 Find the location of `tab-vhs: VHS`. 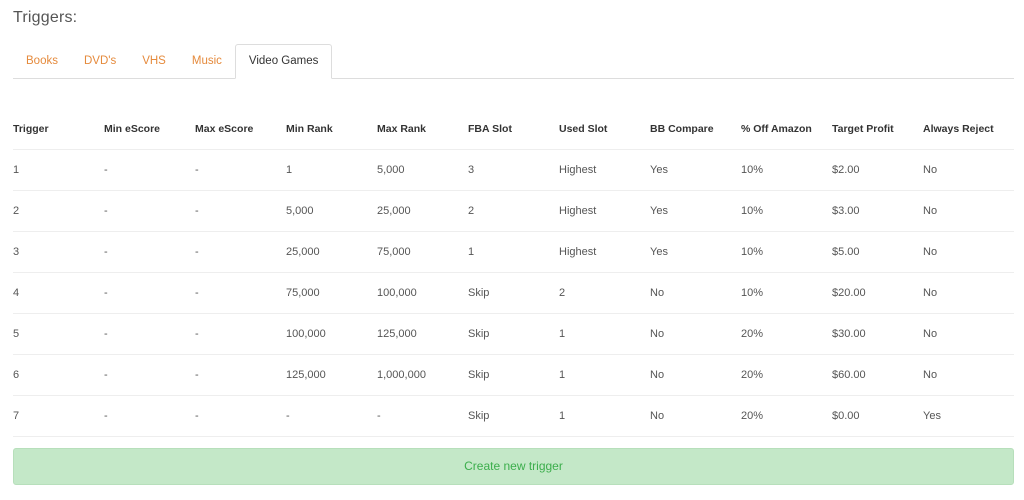

tab-vhs: VHS is located at coordinates (154, 61).